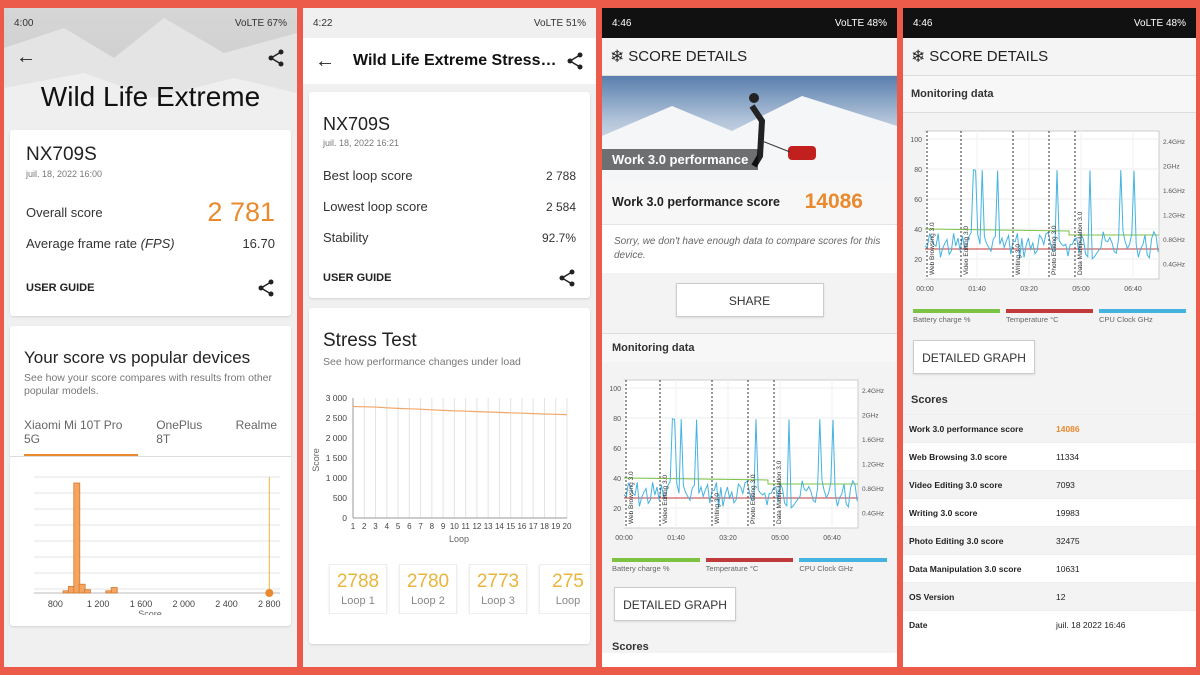 Image resolution: width=1200 pixels, height=675 pixels. I want to click on score-row: Date juil. 18 2022 16:46, so click(1049, 624).